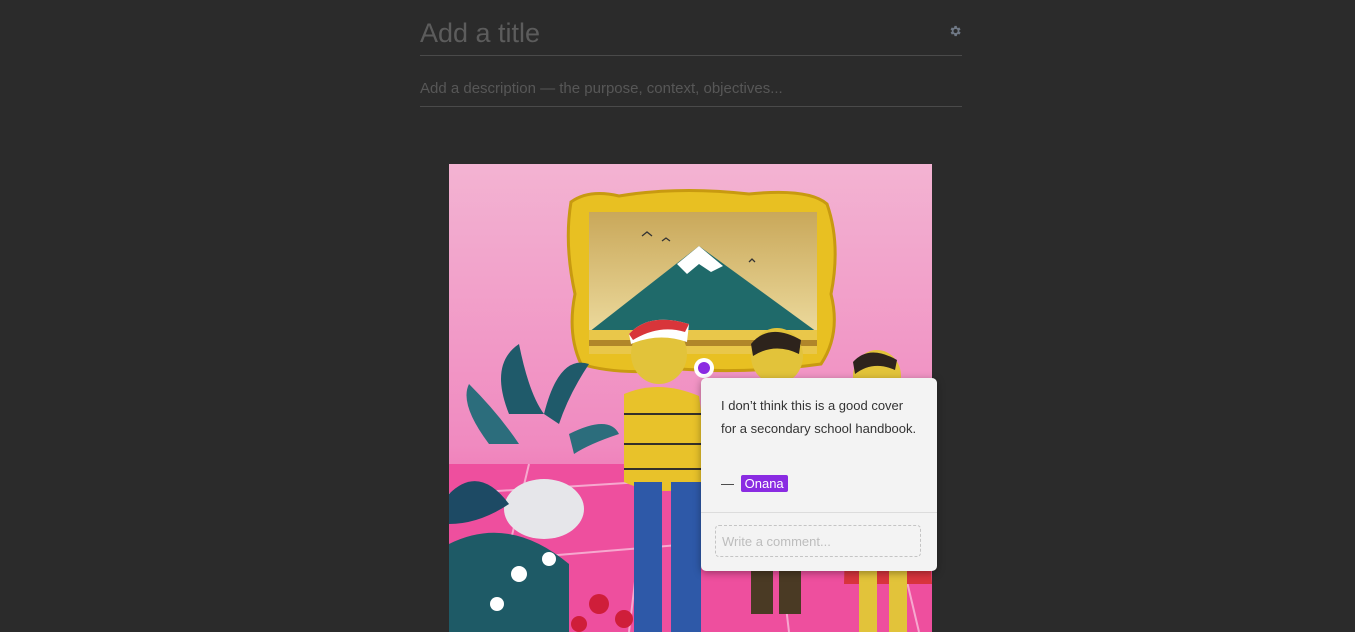 The image size is (1355, 632). I want to click on divider, so click(819, 512).